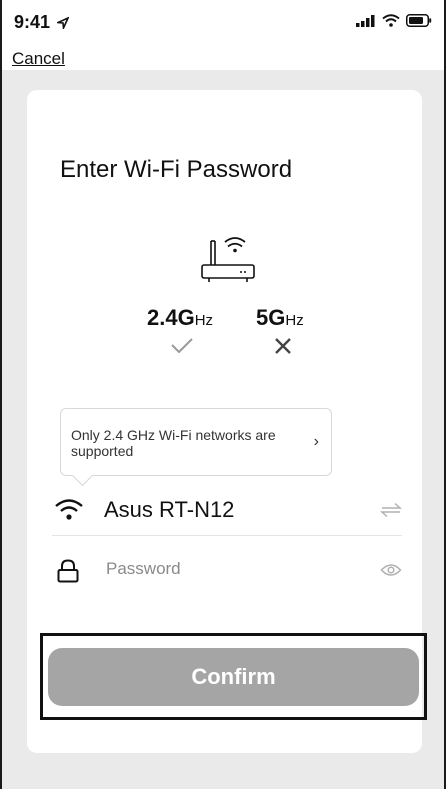 The height and width of the screenshot is (789, 446). I want to click on band-2-4ghz-label: 2.4GHz, so click(180, 318).